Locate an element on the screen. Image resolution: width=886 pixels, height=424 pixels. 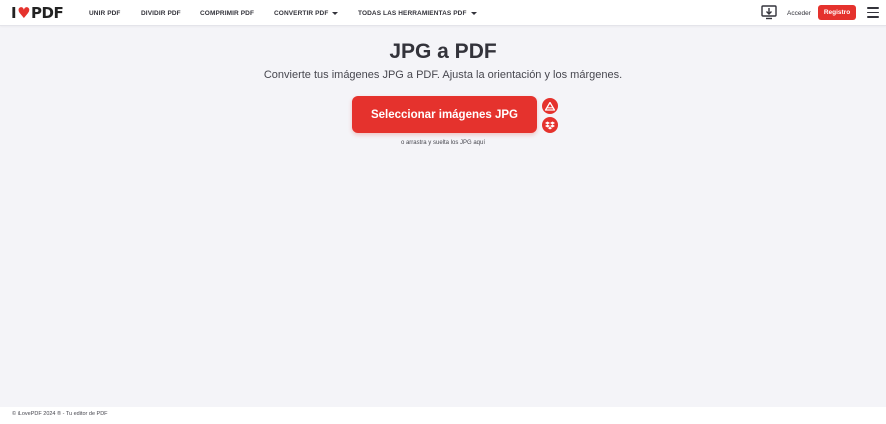
nav-item-label: UNIR PDF is located at coordinates (105, 13).